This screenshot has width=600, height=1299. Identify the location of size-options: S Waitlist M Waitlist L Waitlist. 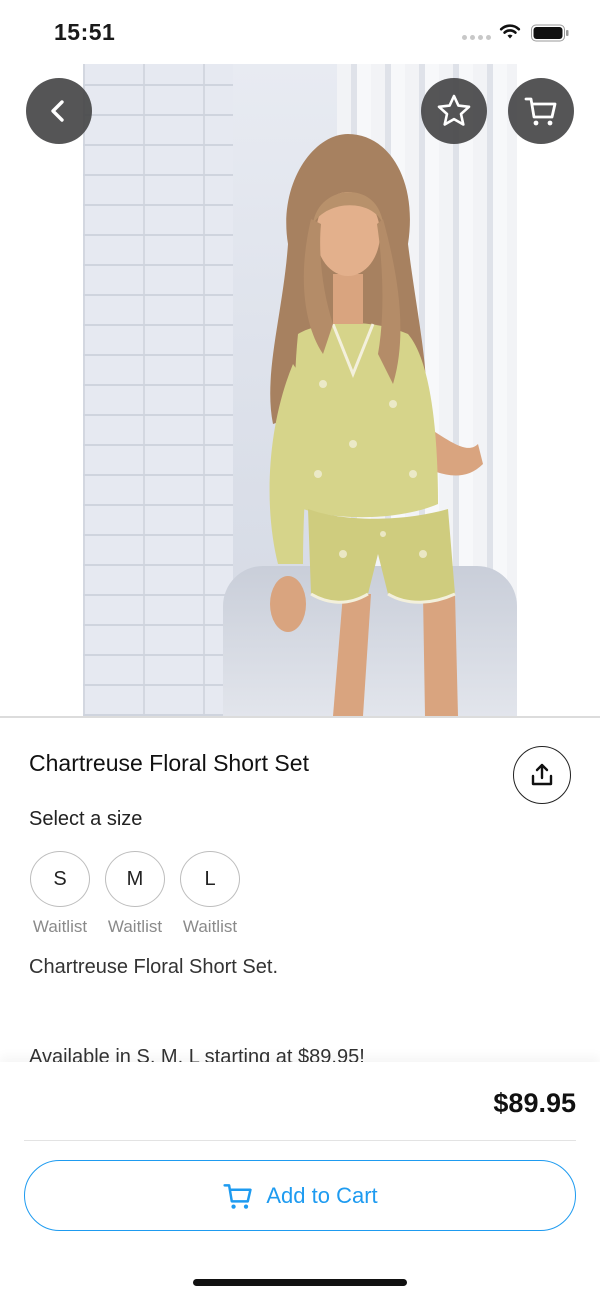
(135, 894).